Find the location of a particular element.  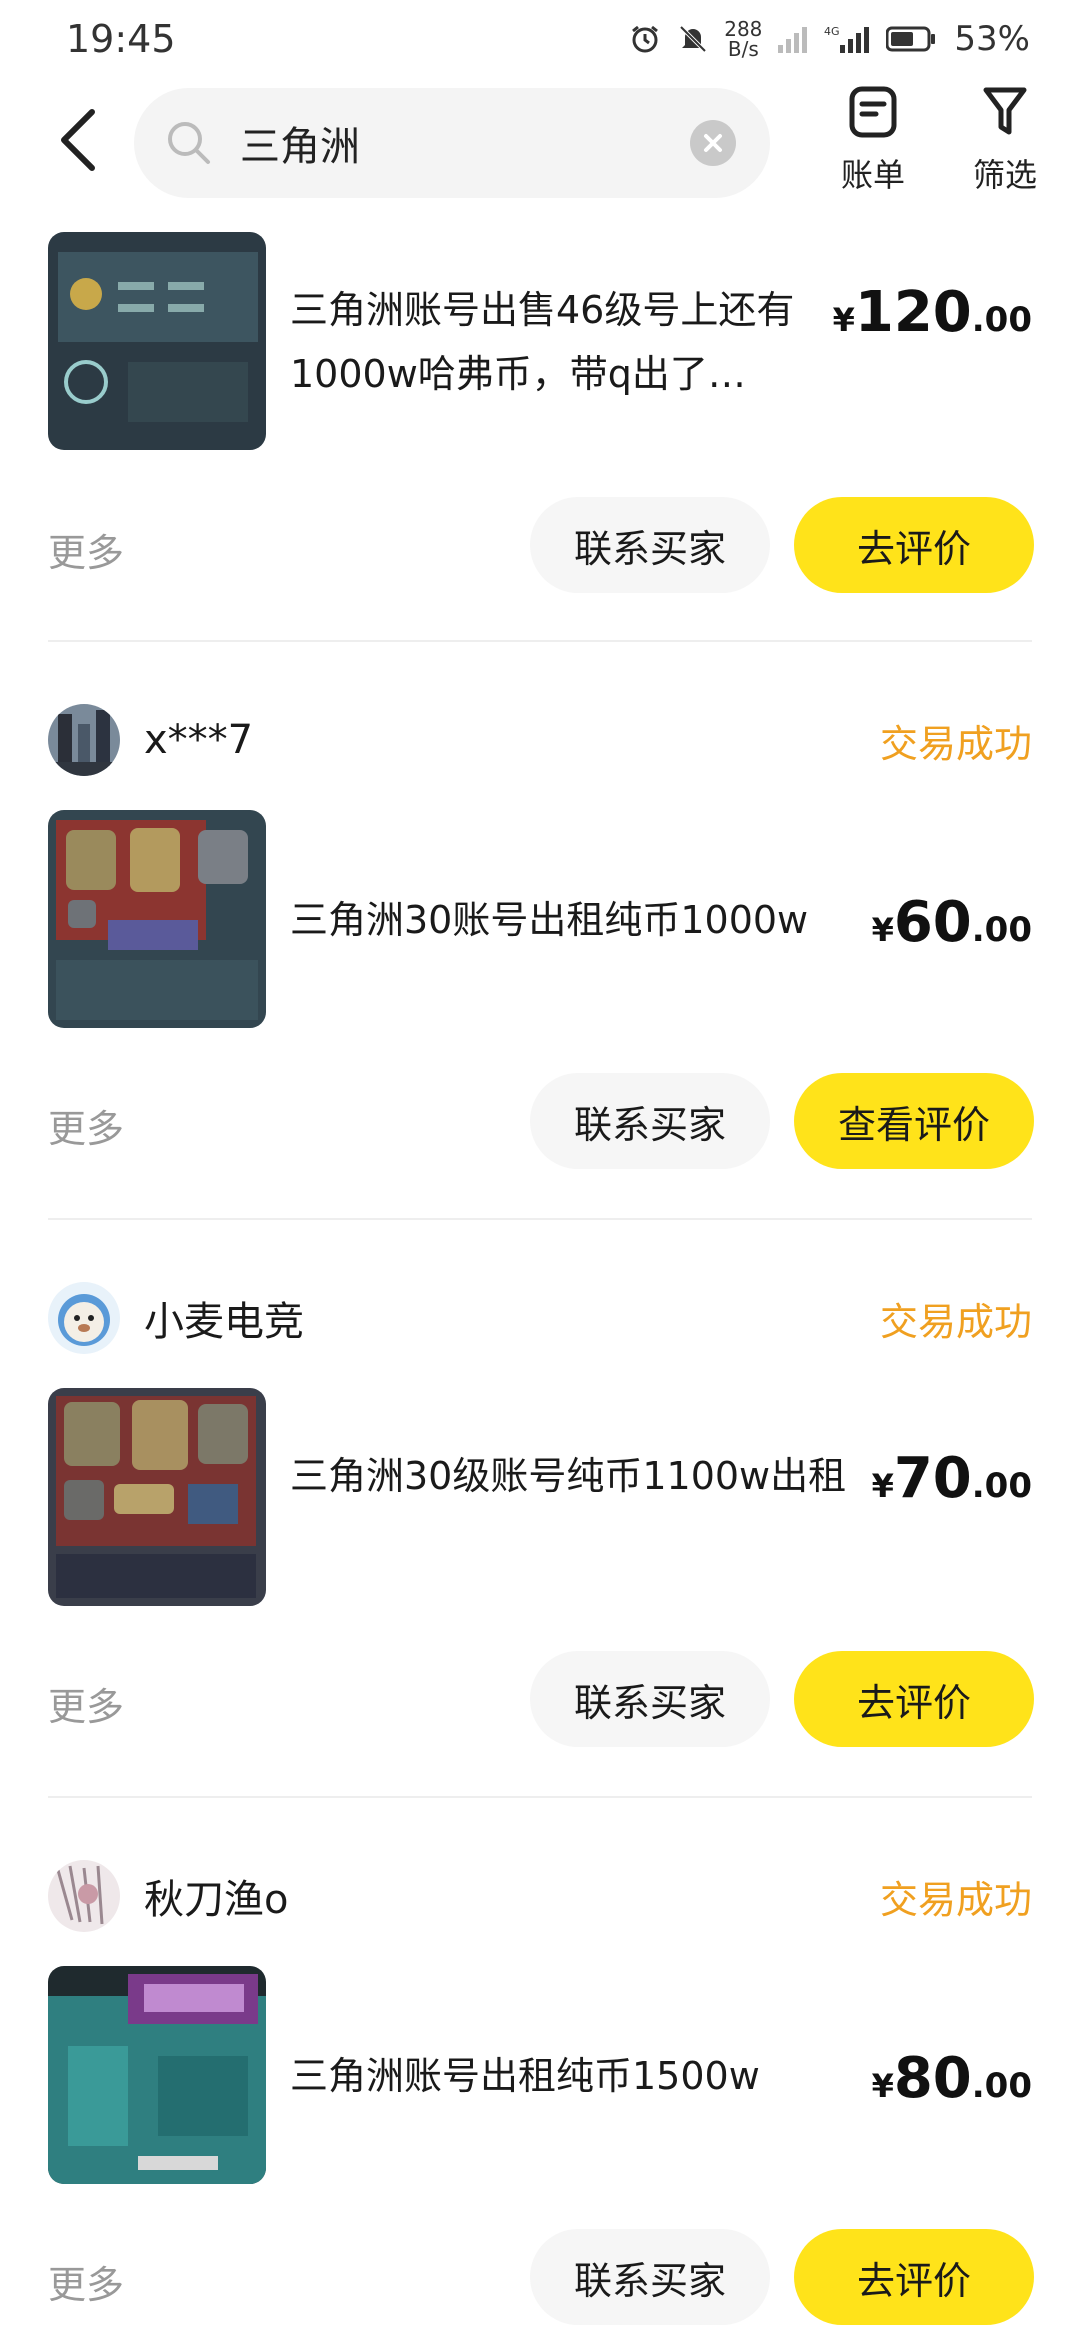

seller-row: x***7 交易成功 is located at coordinates (540, 740).